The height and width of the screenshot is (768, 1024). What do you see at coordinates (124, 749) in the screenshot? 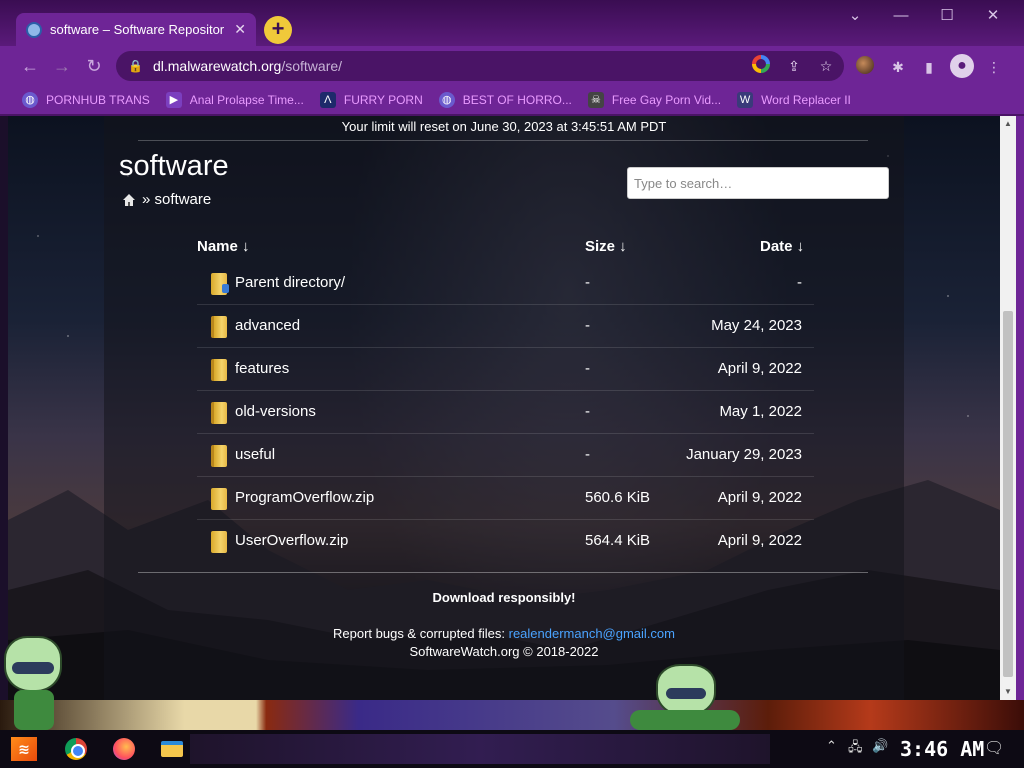
I see `taskbar-firefox` at bounding box center [124, 749].